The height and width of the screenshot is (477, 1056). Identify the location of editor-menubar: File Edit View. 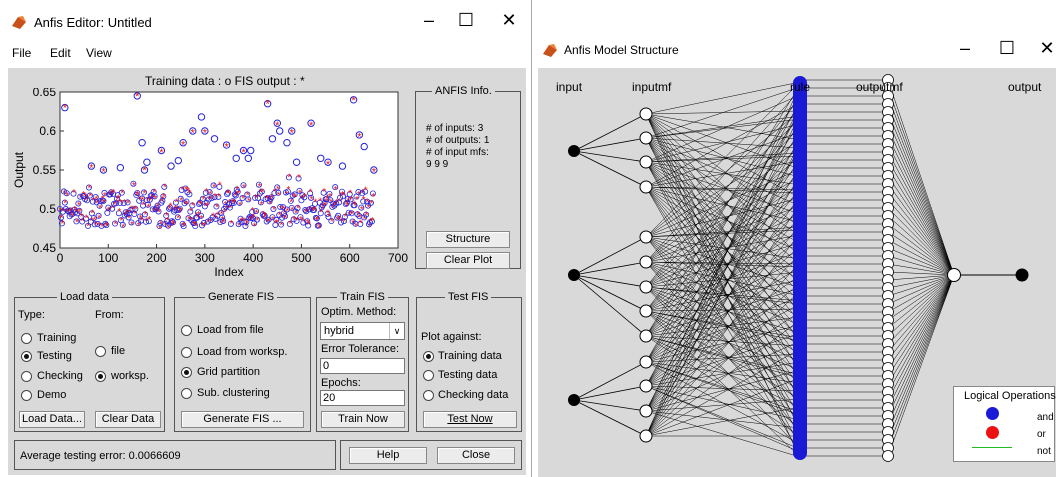
(264, 52).